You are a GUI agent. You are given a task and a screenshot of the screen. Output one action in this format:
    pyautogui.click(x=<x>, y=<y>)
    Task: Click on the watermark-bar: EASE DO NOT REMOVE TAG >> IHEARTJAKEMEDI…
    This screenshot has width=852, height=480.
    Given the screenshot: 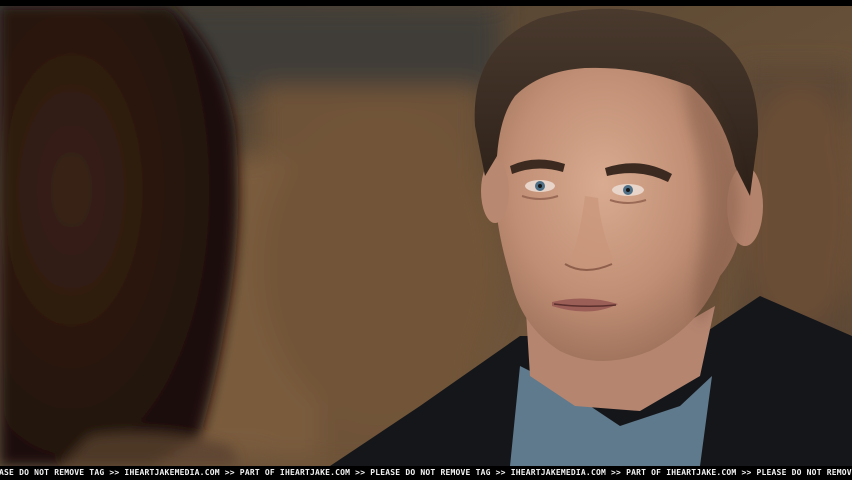 What is the action you would take?
    pyautogui.click(x=426, y=473)
    